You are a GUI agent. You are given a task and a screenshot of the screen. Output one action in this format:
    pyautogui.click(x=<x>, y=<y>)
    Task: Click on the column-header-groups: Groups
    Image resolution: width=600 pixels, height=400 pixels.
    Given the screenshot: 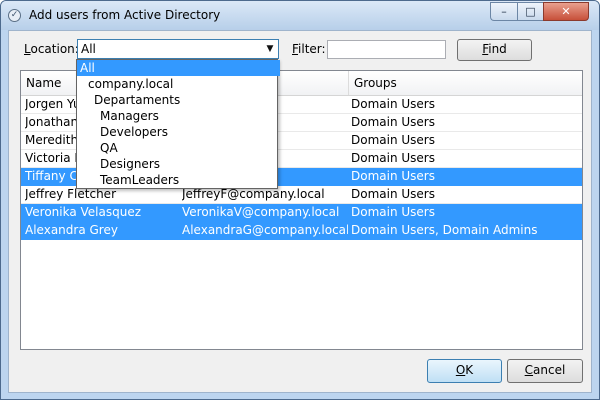 What is the action you would take?
    pyautogui.click(x=465, y=83)
    